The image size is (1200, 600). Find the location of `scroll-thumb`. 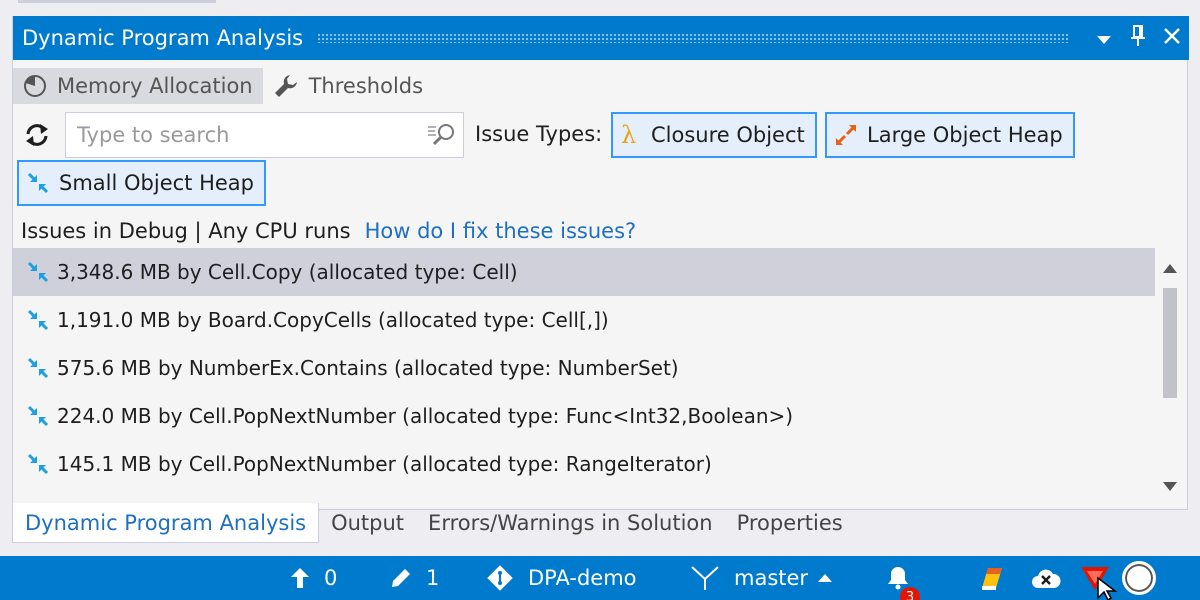

scroll-thumb is located at coordinates (1170, 343).